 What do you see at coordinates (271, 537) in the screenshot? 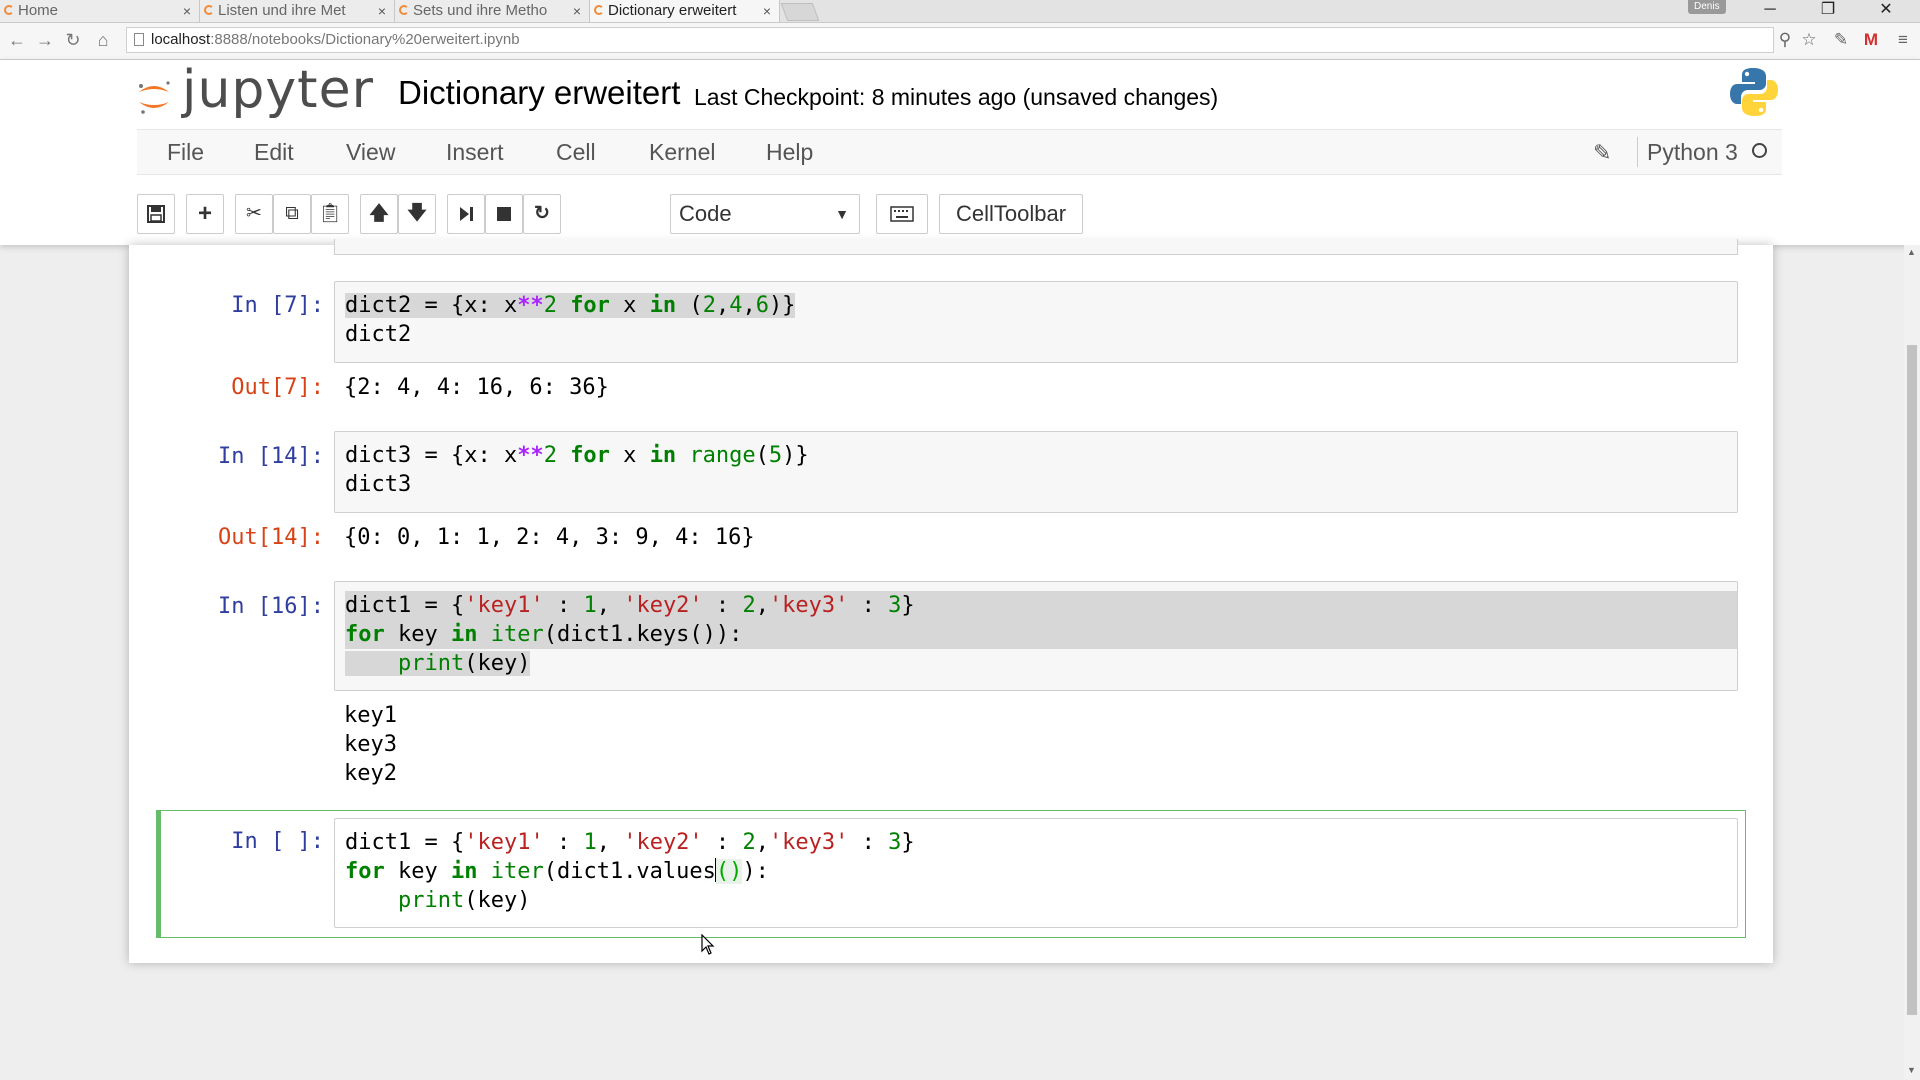
I see `output-prompt: Out[14]:` at bounding box center [271, 537].